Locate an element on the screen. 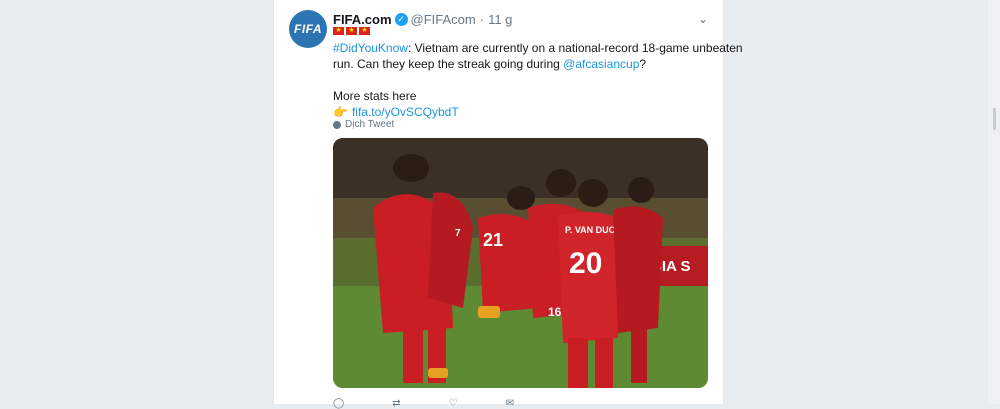  flag-emojis: ★ ★ ★ is located at coordinates (351, 31).